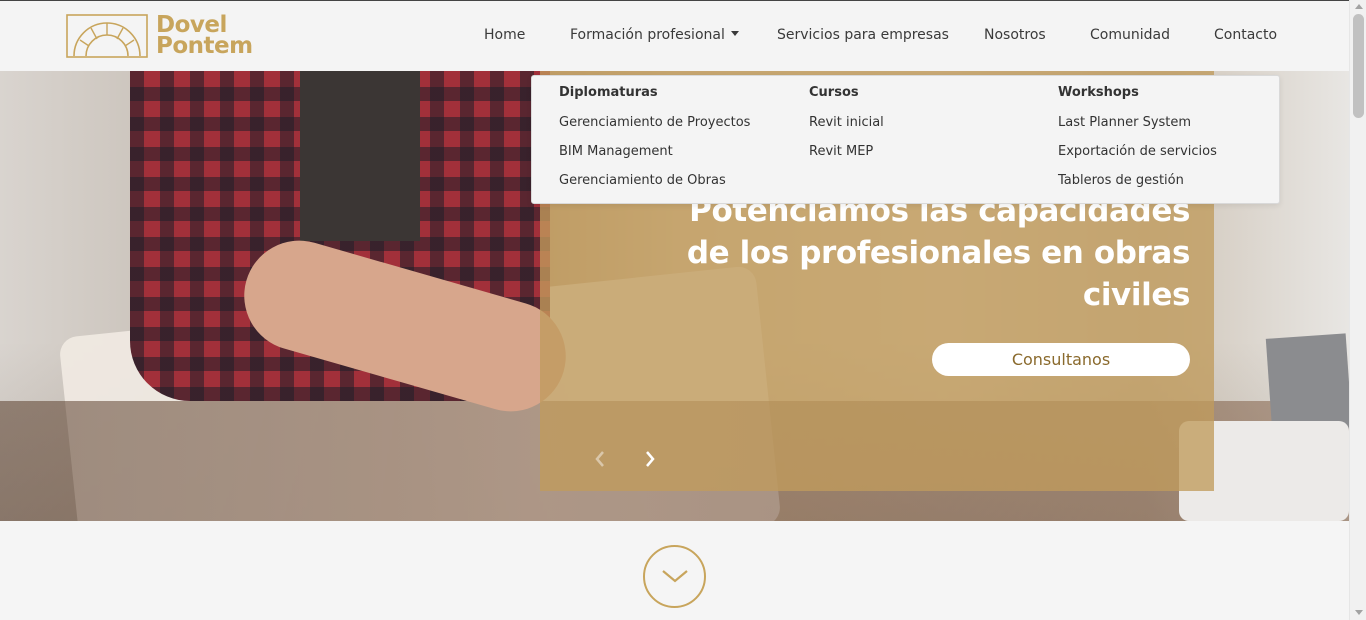  I want to click on nav-nosotros: Nosotros, so click(1015, 35).